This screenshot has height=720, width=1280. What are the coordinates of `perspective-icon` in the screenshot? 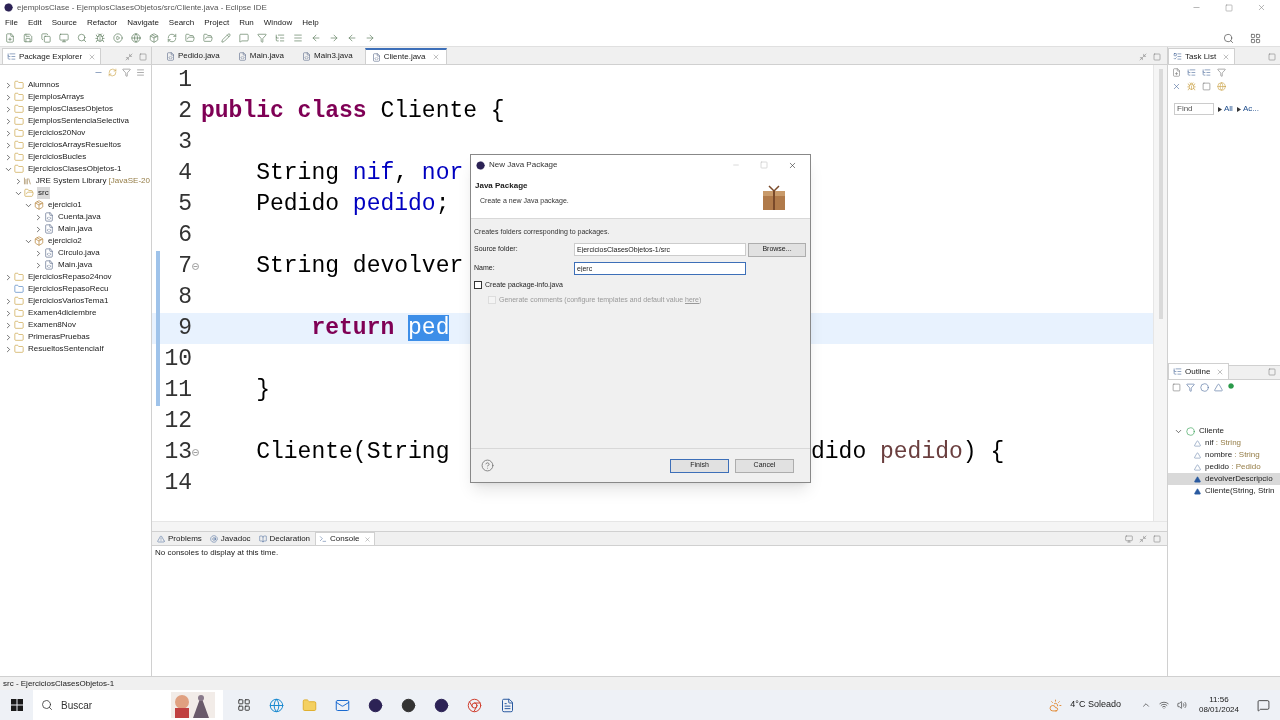 It's located at (1255, 38).